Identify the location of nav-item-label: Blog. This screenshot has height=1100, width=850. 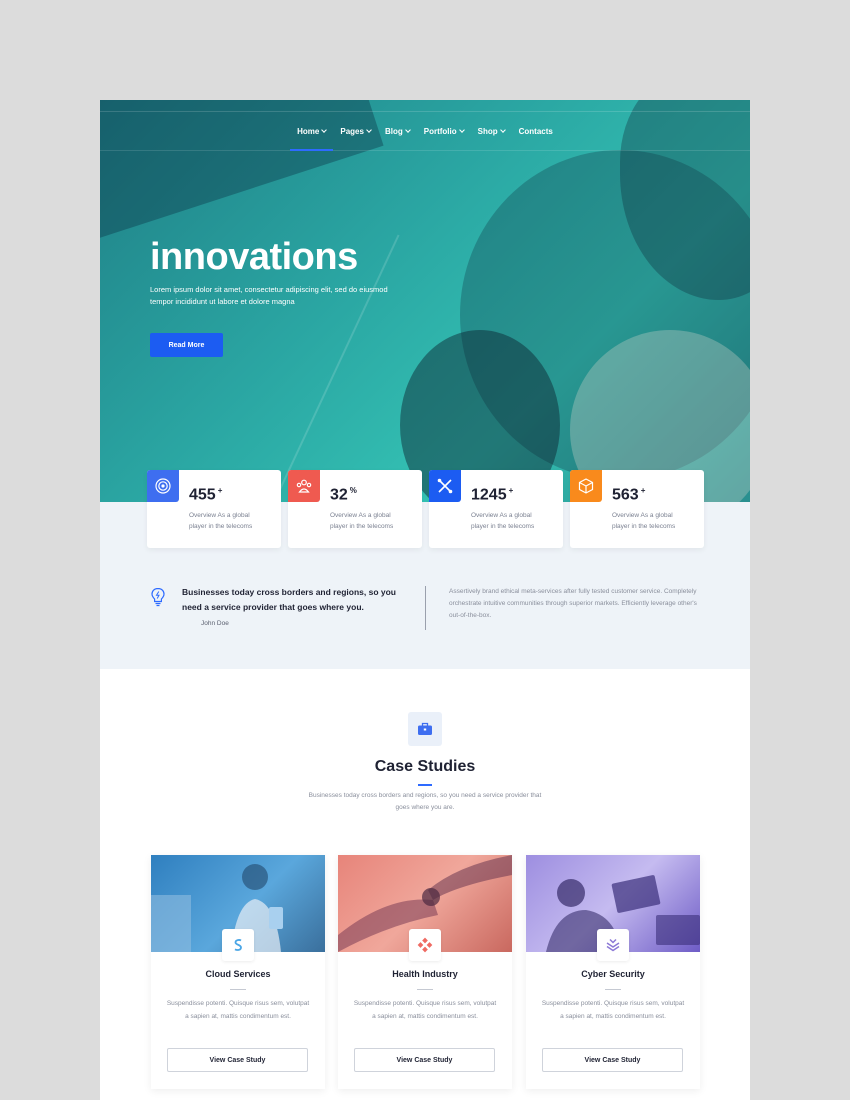
(393, 131).